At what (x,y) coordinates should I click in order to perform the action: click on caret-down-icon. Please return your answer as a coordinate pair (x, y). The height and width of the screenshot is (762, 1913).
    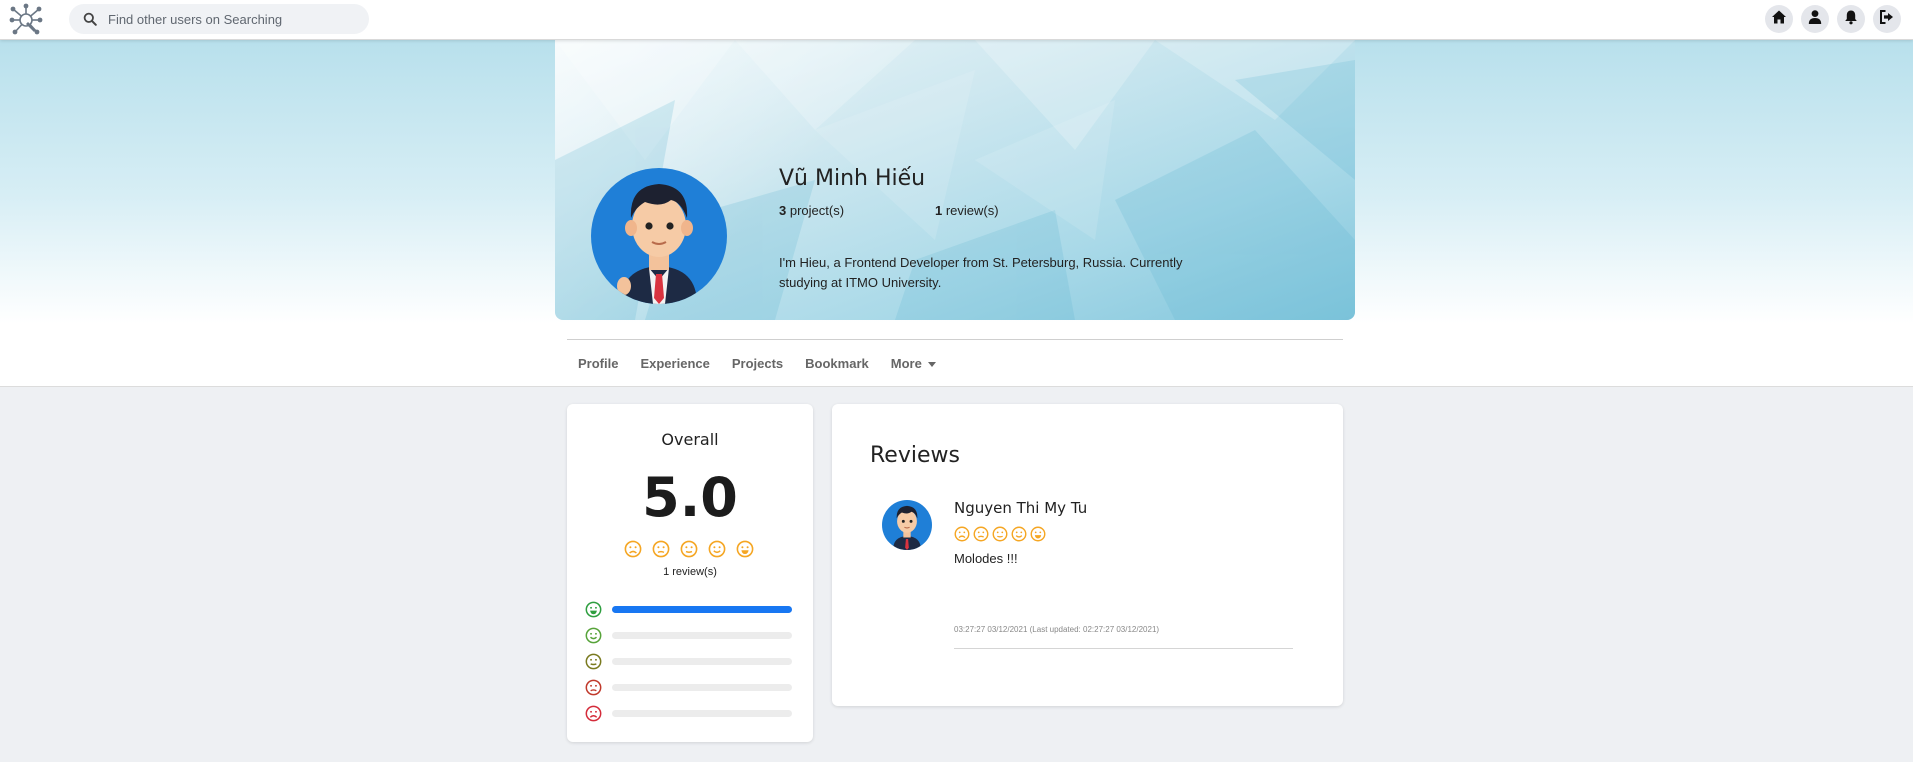
    Looking at the image, I should click on (931, 365).